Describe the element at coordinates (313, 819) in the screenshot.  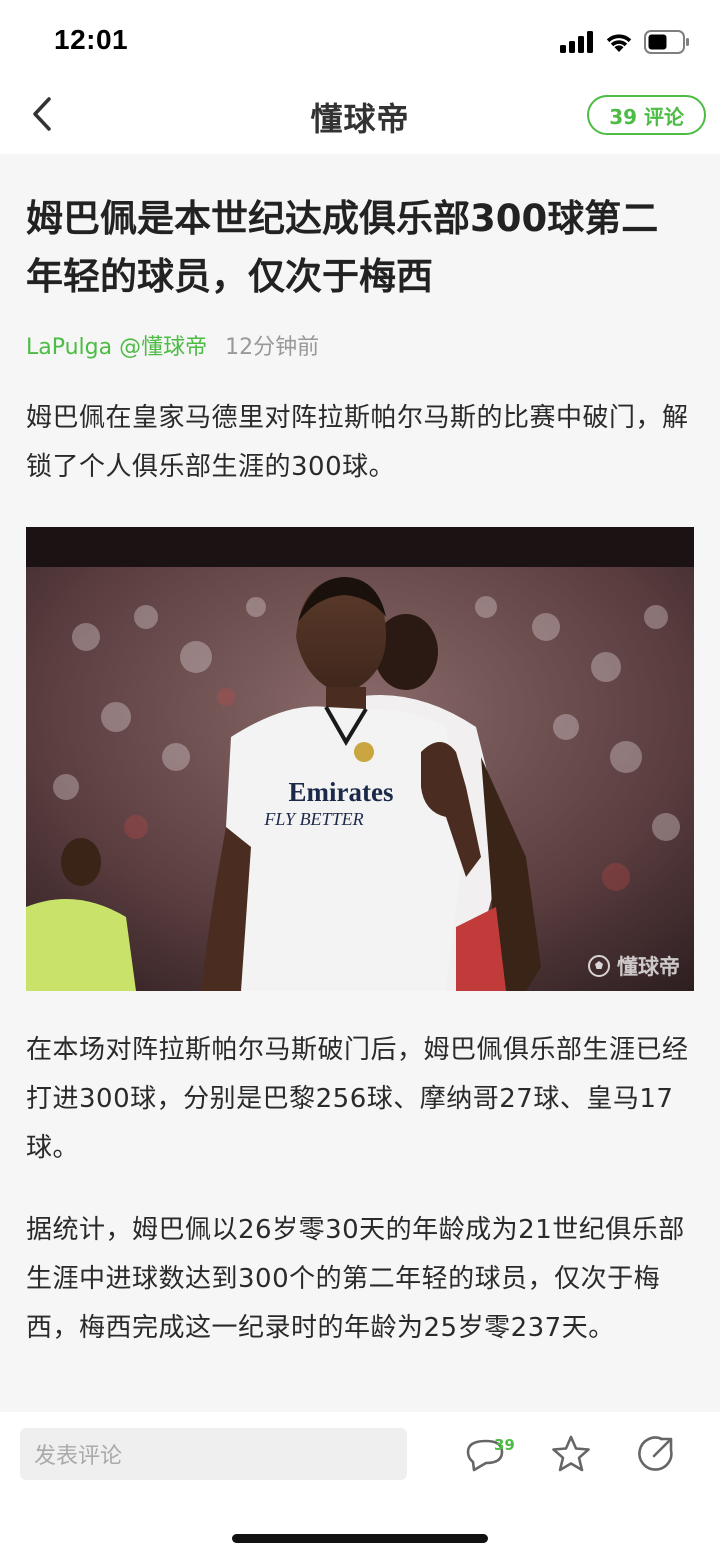
I see `jersey-slogan-text: FLY BETTER` at that location.